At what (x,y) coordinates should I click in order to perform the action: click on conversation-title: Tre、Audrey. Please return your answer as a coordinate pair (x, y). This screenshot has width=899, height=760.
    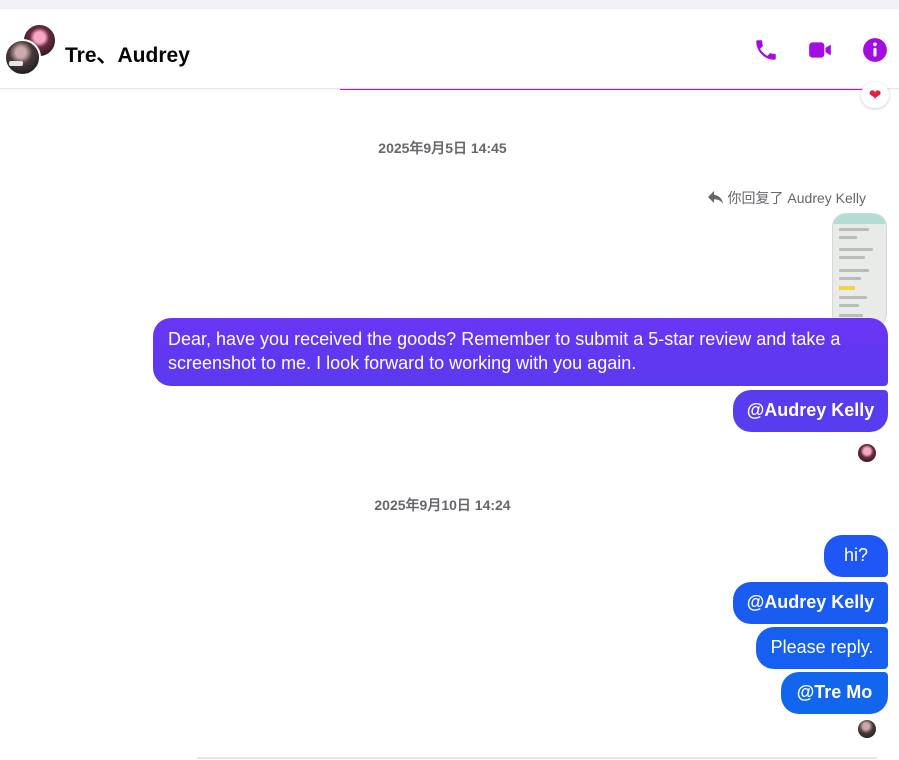
    Looking at the image, I should click on (127, 54).